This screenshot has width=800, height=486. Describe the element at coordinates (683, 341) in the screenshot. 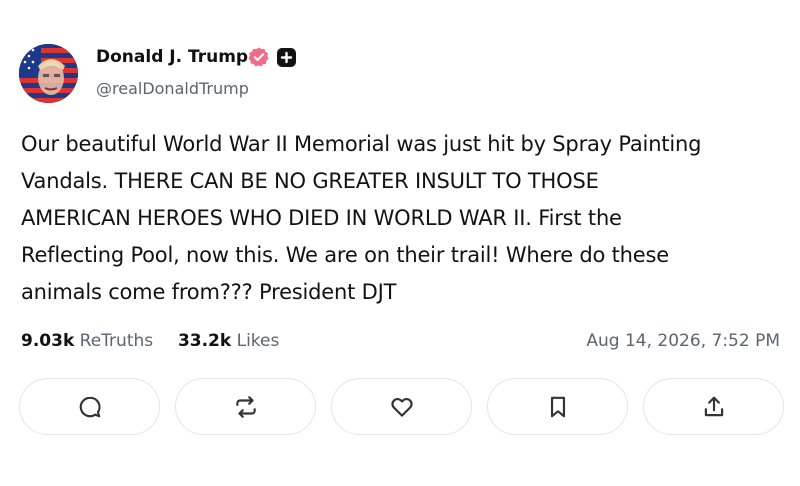

I see `post-timestamp: Aug 14, 2026, 7:52 PM` at that location.